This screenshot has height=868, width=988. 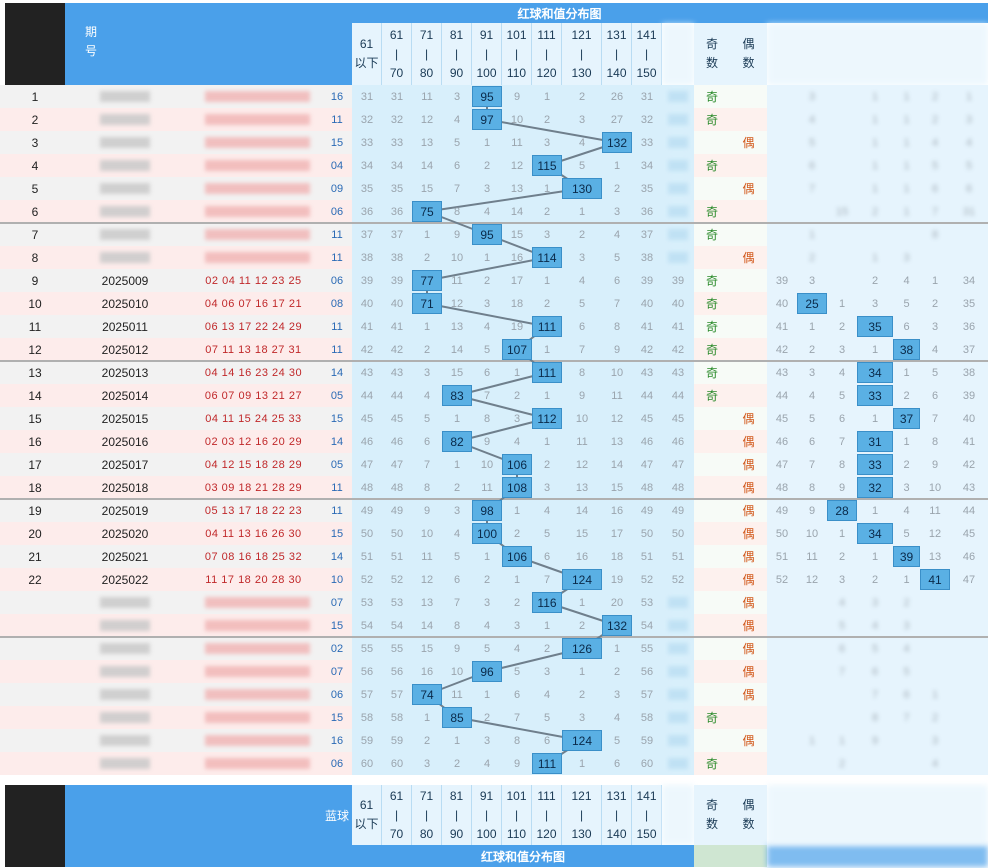 What do you see at coordinates (253, 303) in the screenshot?
I see `row-red-numbers: 04 06 07 16 17 21` at bounding box center [253, 303].